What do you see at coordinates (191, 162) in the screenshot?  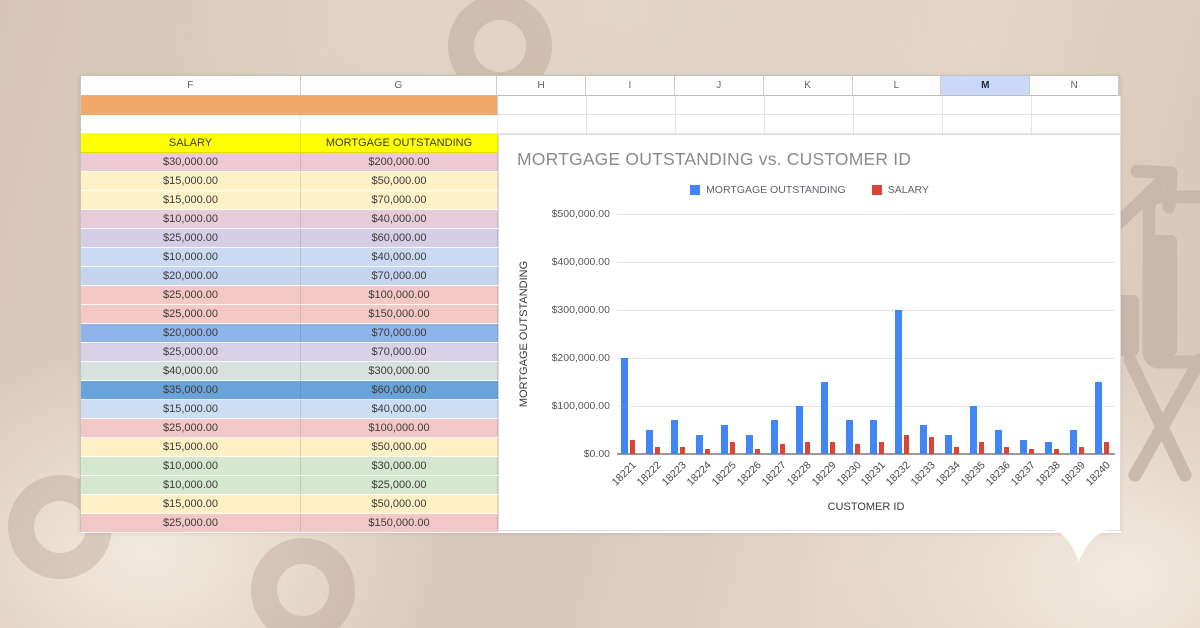 I see `salary-cell: $30,000.00` at bounding box center [191, 162].